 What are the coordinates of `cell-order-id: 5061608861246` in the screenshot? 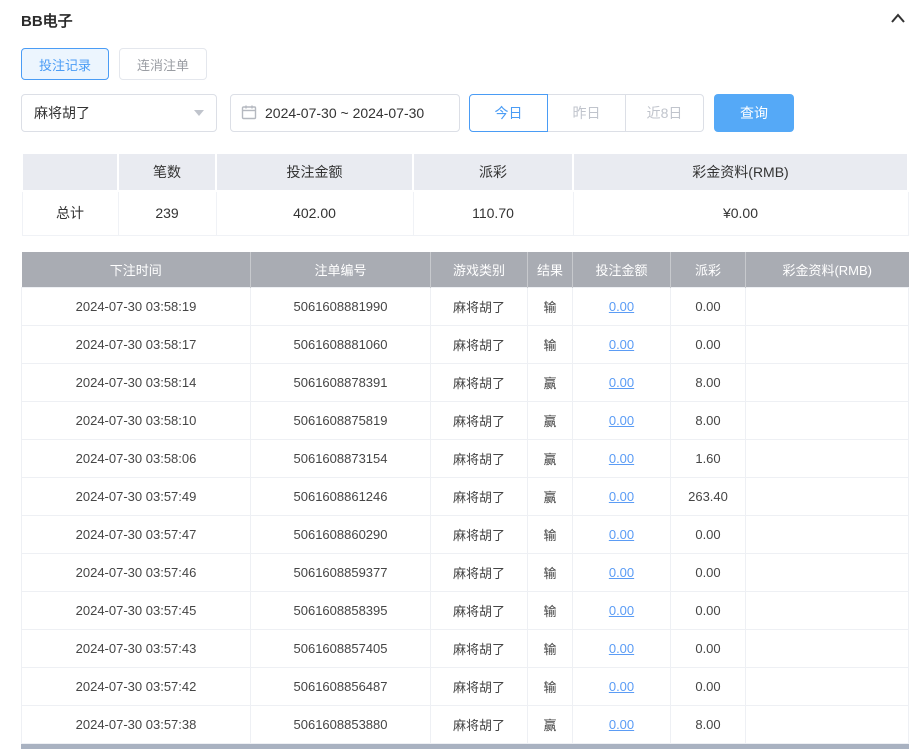 It's located at (340, 496).